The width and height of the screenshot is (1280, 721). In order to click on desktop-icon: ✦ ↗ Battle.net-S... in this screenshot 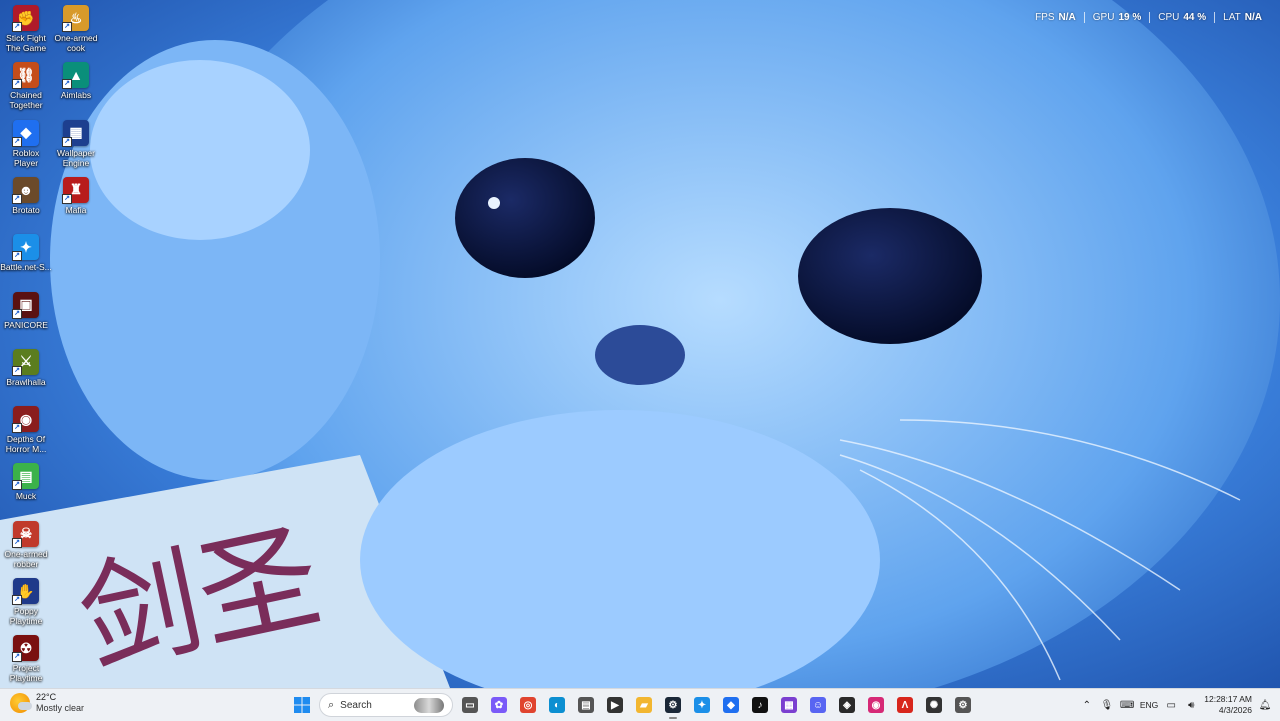, I will do `click(26, 250)`.